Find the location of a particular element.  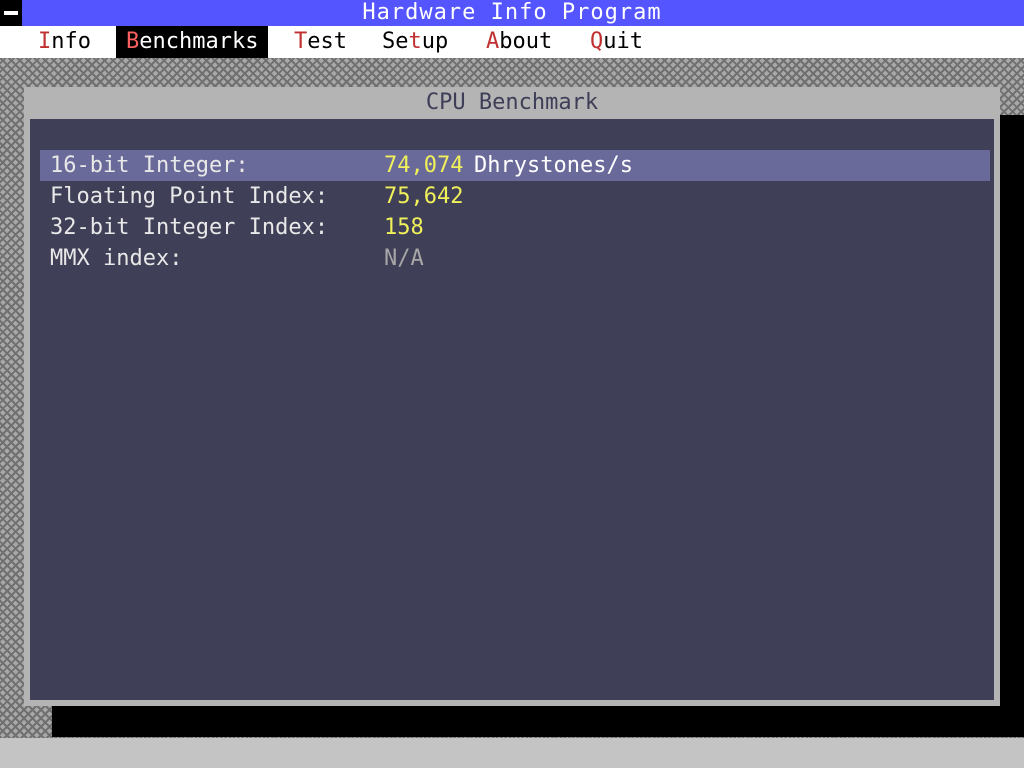

app-title-bar: Hardware Info Program is located at coordinates (512, 13).